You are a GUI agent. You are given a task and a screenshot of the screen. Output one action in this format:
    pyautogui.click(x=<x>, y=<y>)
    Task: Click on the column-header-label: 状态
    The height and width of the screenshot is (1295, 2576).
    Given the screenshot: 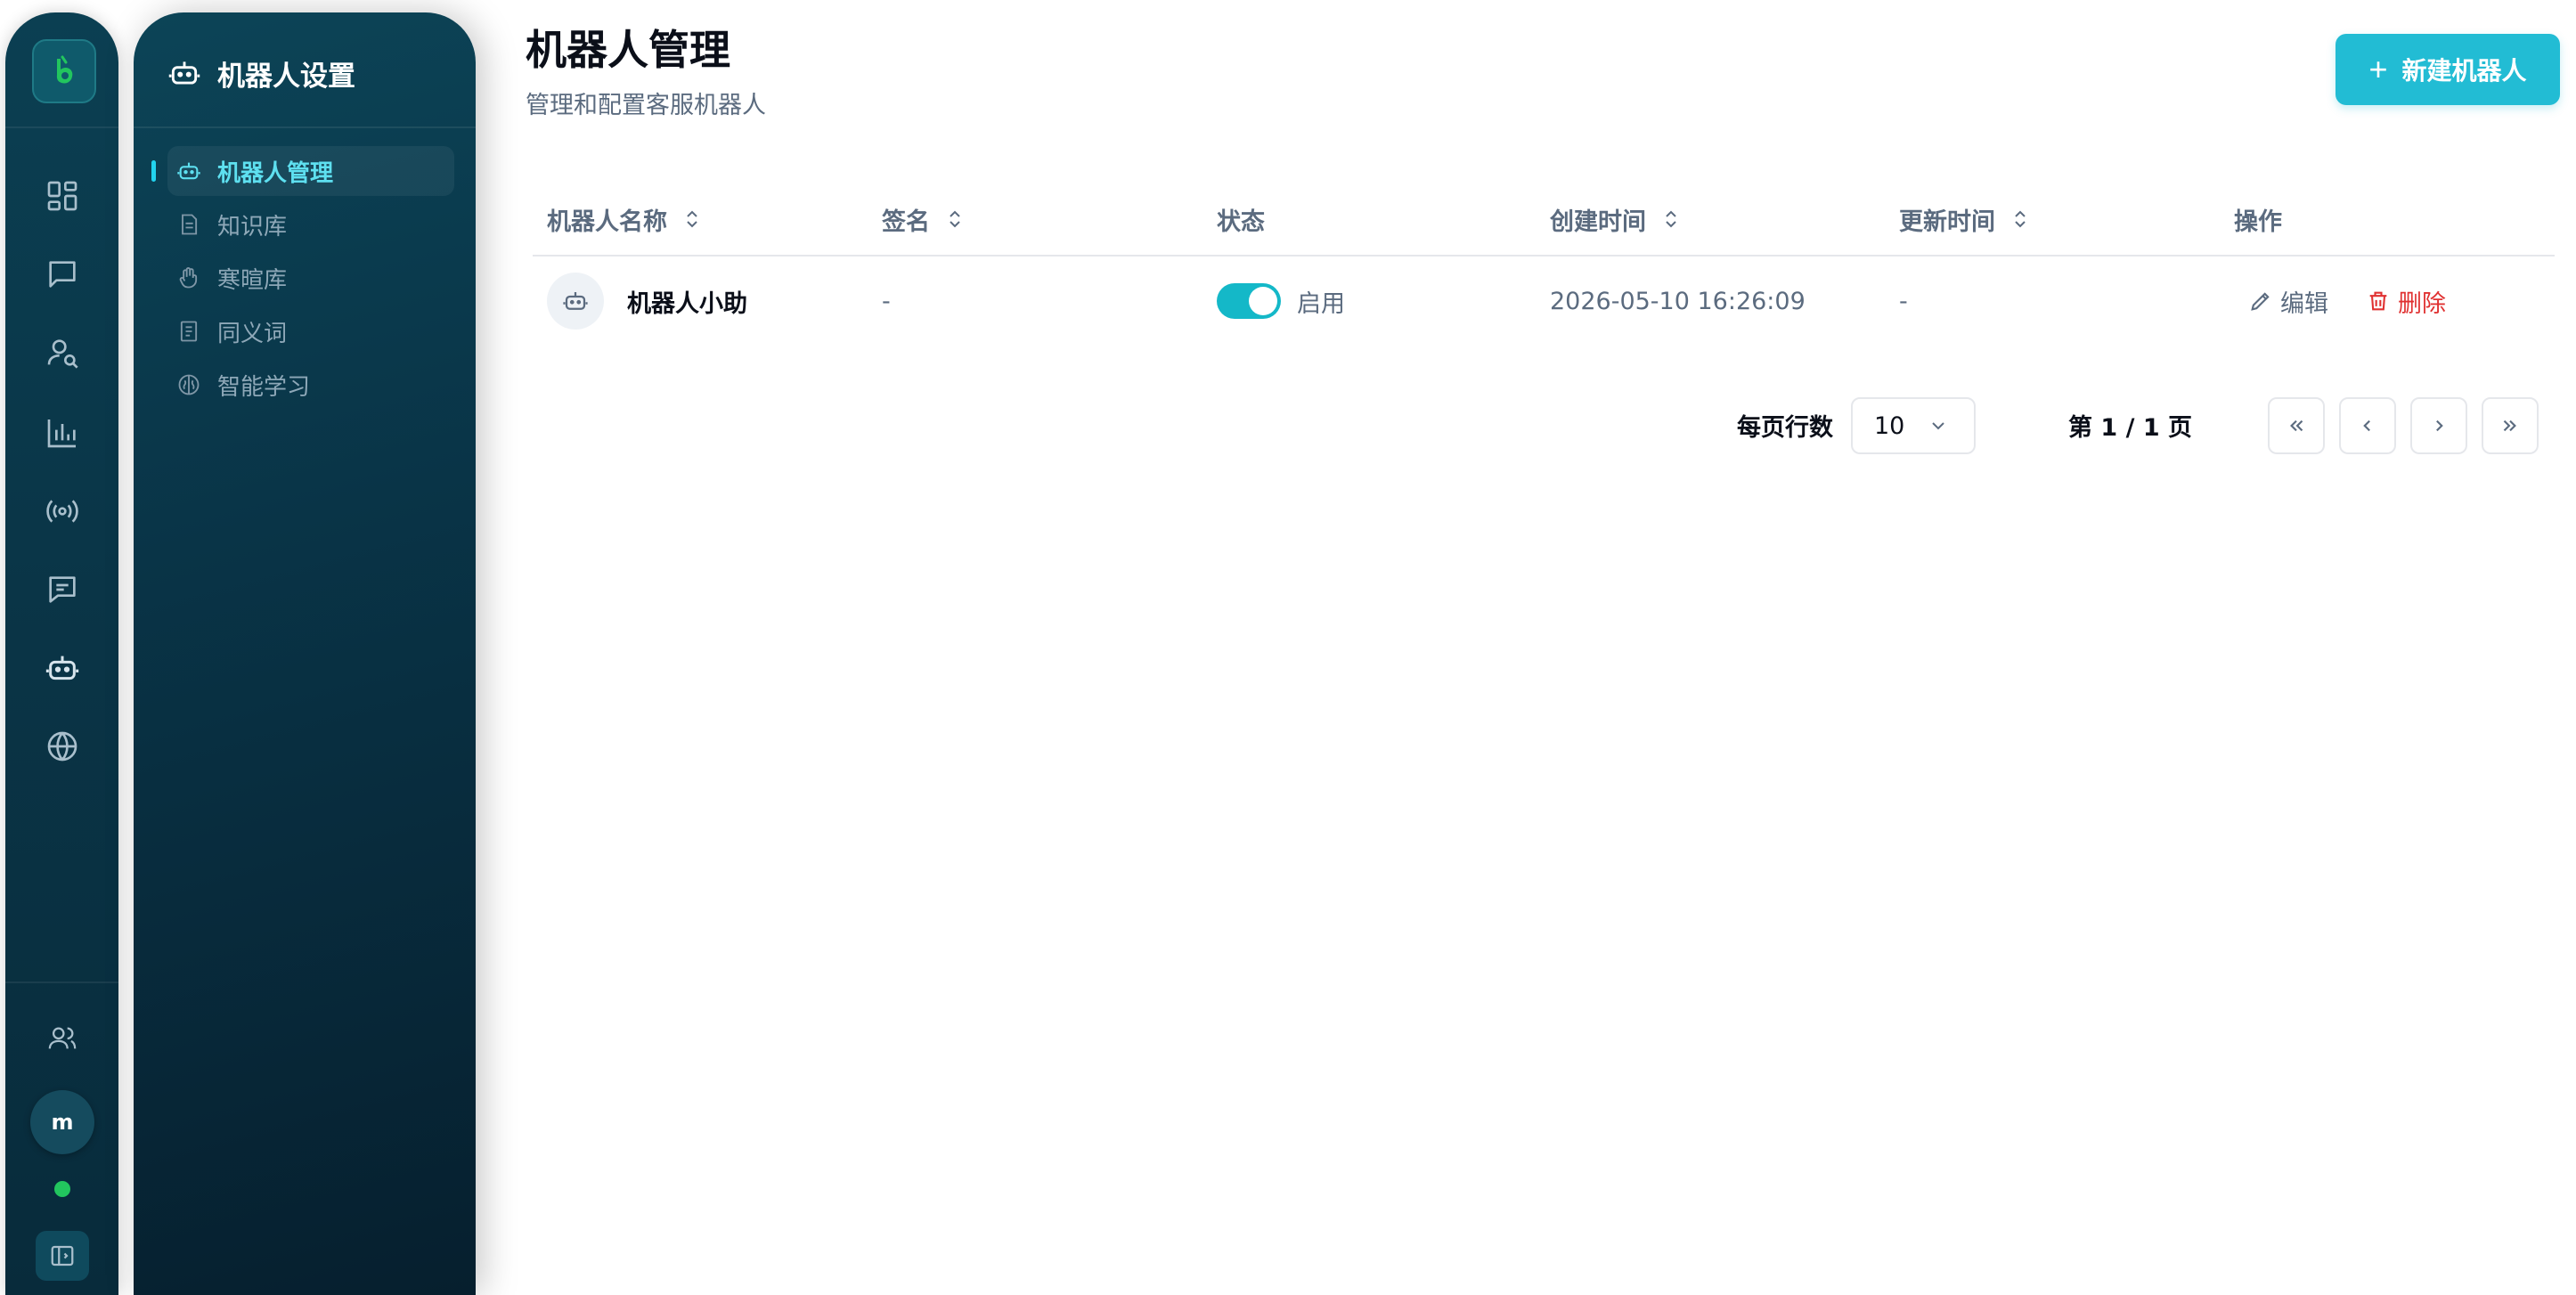 What is the action you would take?
    pyautogui.click(x=1241, y=222)
    